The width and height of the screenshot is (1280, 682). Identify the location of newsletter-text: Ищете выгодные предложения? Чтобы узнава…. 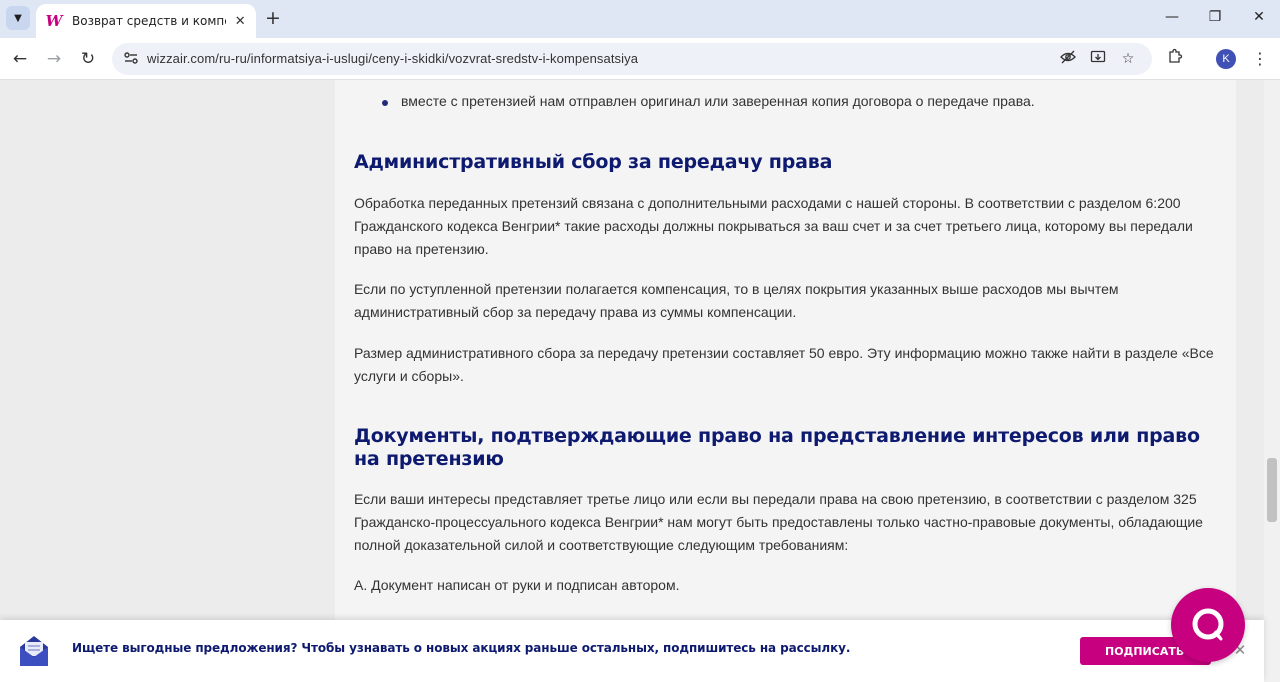
(461, 648).